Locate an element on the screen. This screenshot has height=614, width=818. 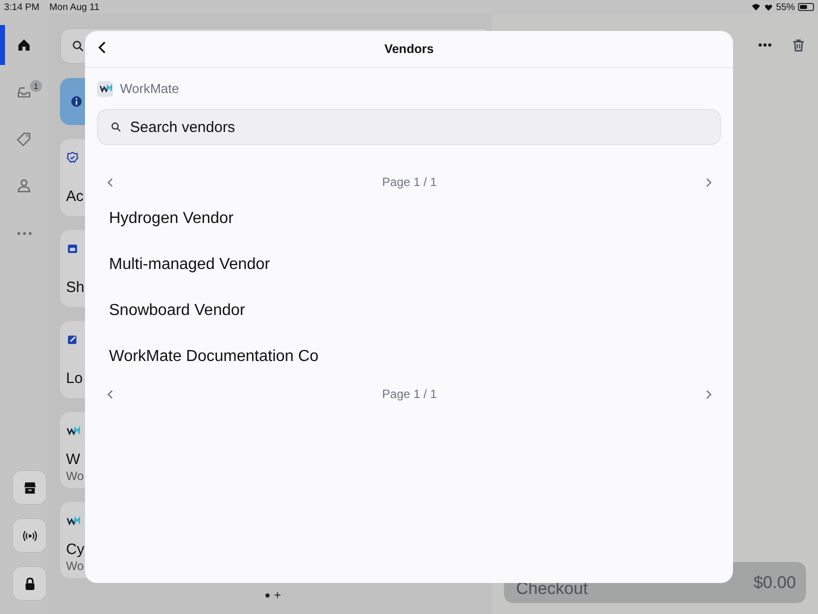
page-dot-icon is located at coordinates (267, 595).